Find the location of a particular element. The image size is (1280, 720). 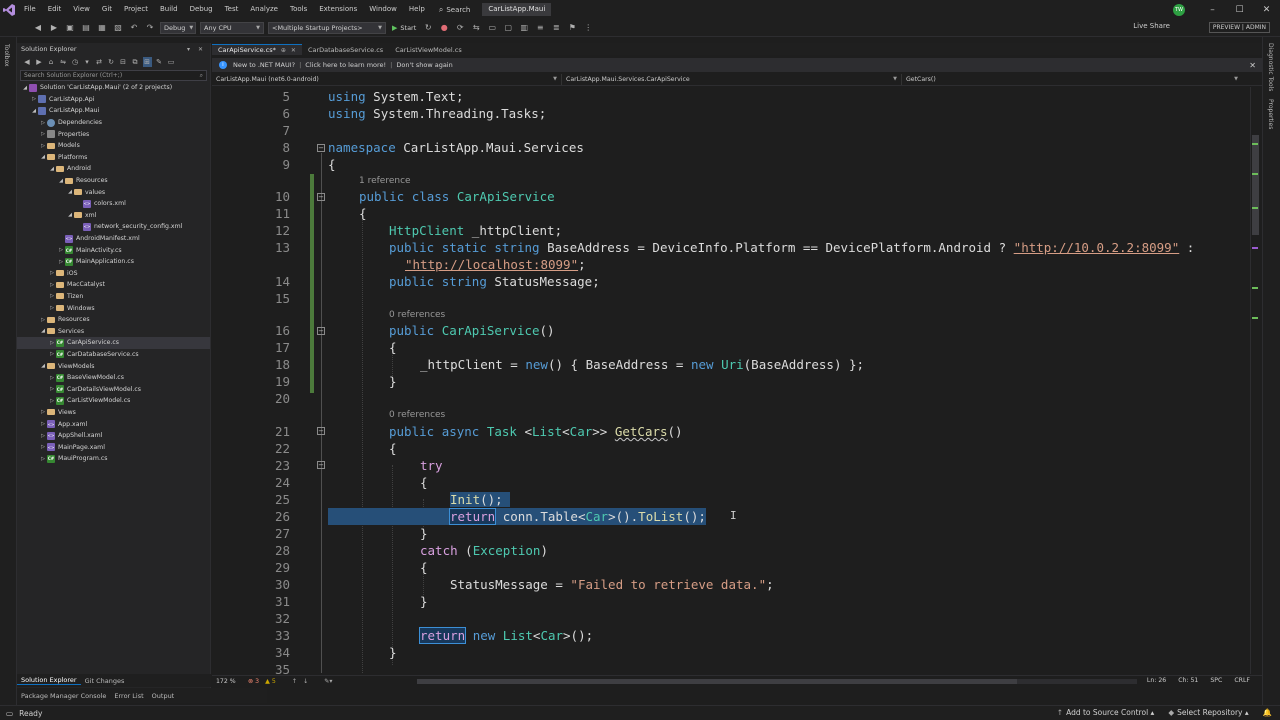

tree-item: ▷ C# CarApiService.cs is located at coordinates (113, 343).